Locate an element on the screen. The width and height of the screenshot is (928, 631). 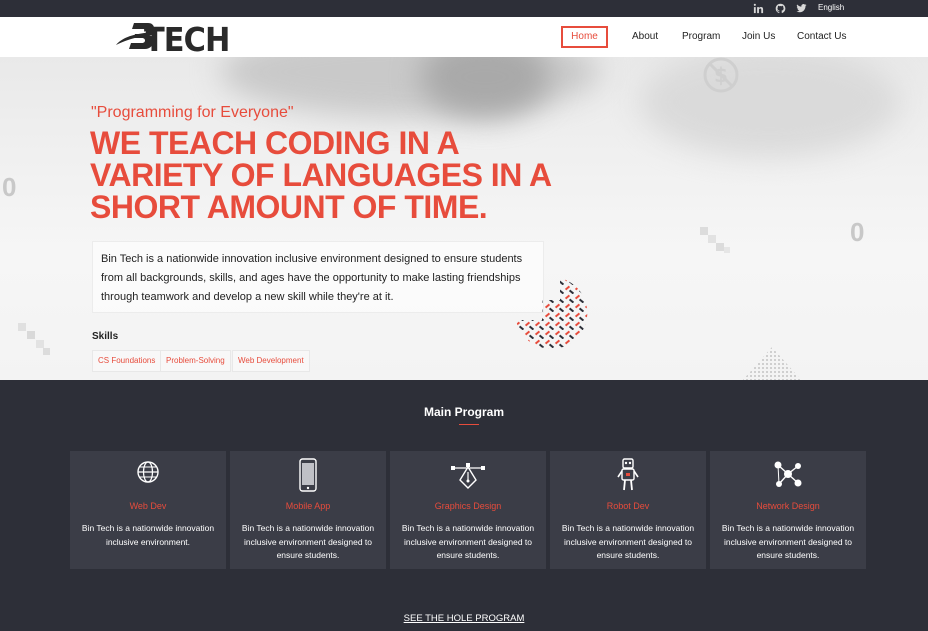
skill-chip: Problem-Solving is located at coordinates (195, 361).